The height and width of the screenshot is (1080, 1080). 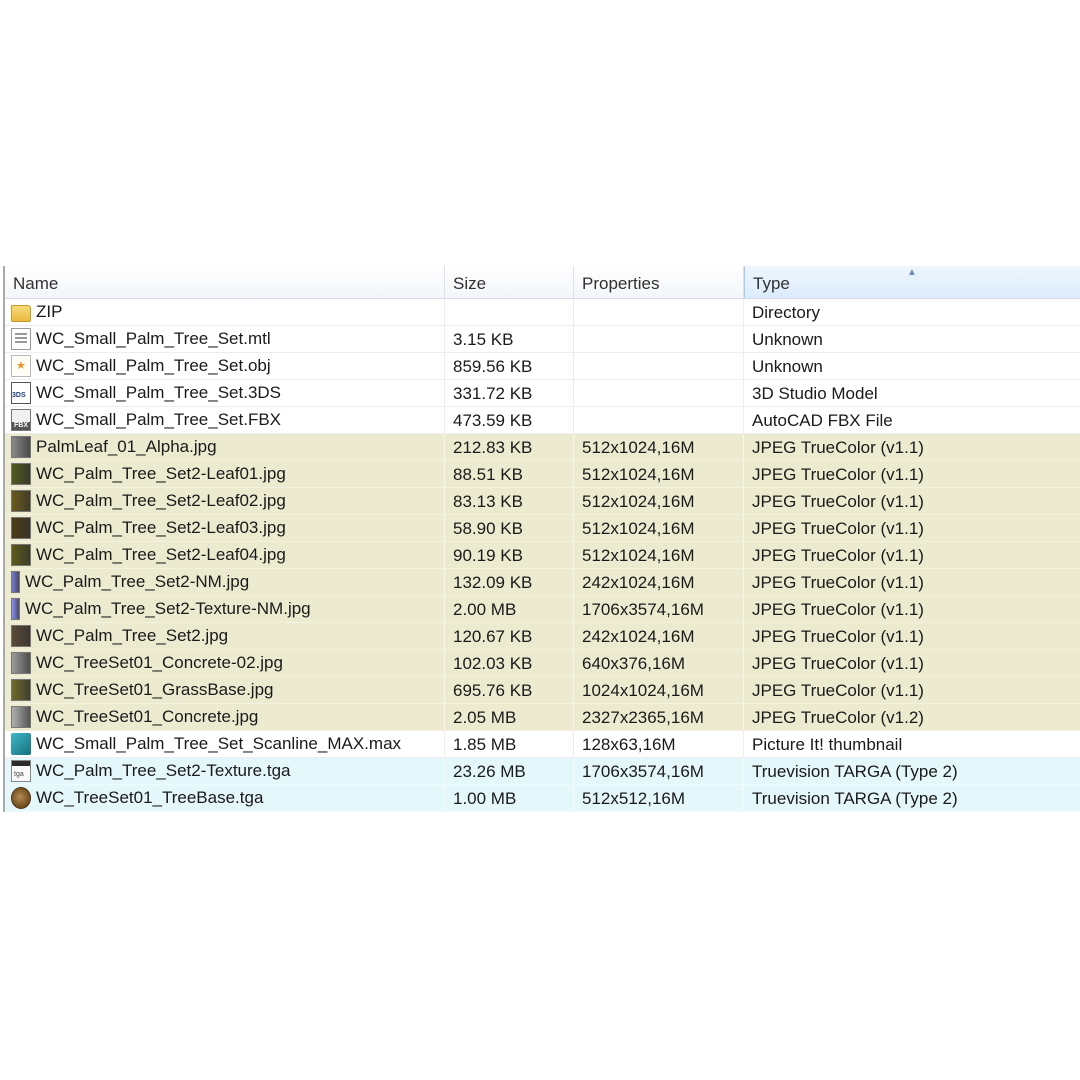 I want to click on column-header-type-label: Type, so click(x=771, y=283).